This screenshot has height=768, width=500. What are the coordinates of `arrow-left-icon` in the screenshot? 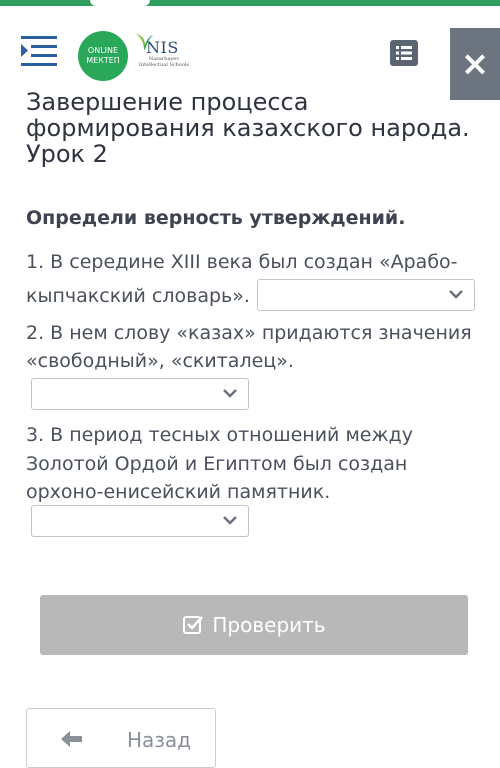 It's located at (71, 739).